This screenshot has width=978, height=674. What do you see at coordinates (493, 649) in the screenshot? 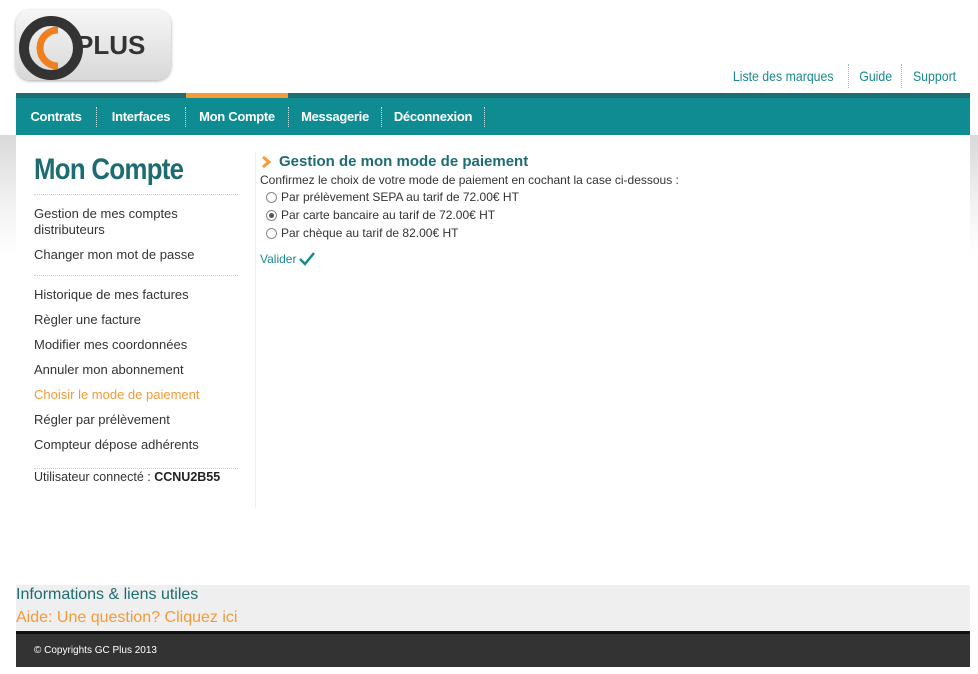
I see `footer-copyright-bar: © Copyrights GC Plus 2013` at bounding box center [493, 649].